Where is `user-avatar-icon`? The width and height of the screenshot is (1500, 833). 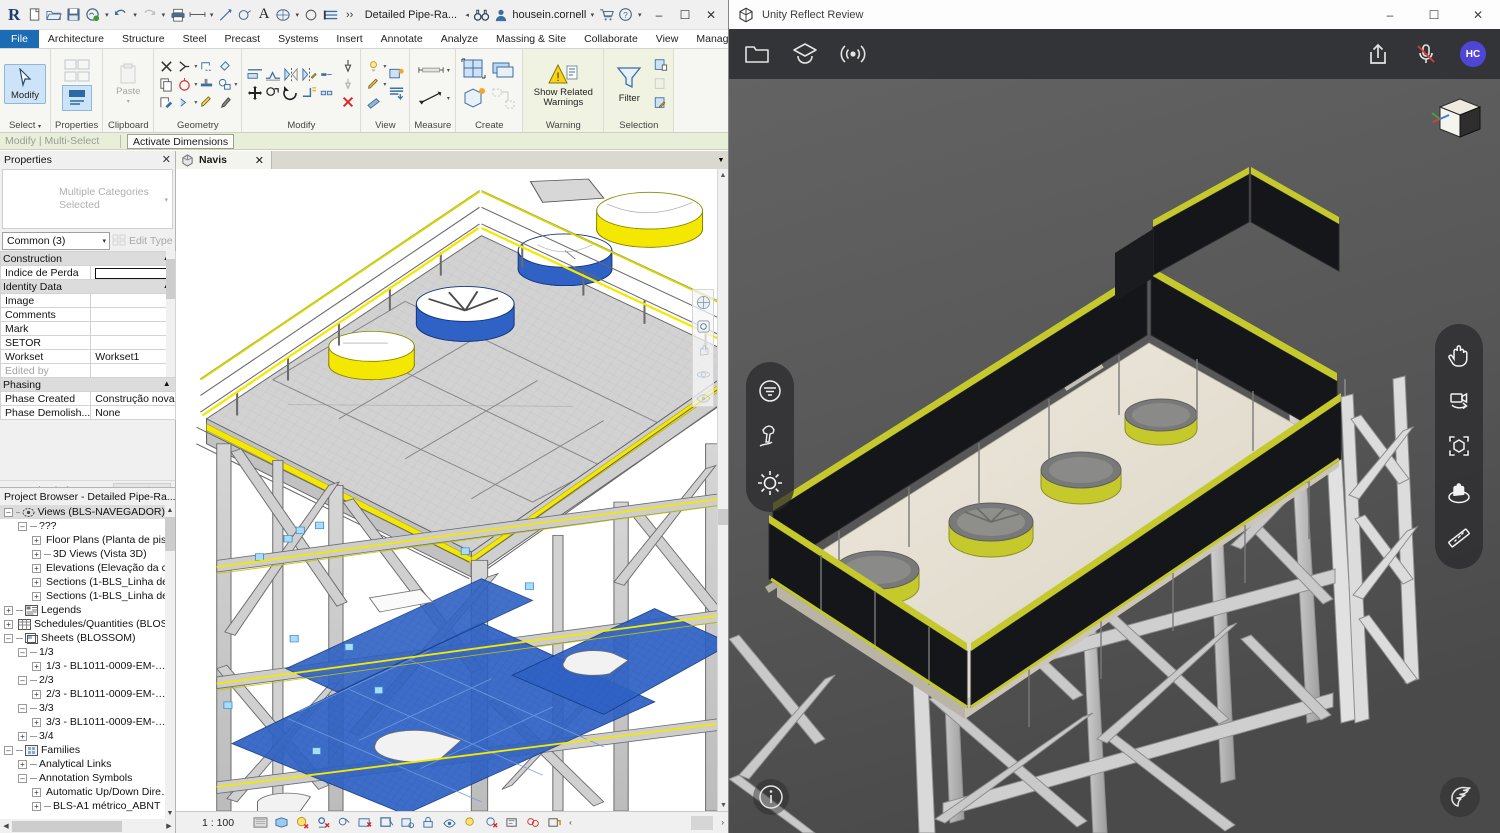
user-avatar-icon is located at coordinates (501, 14).